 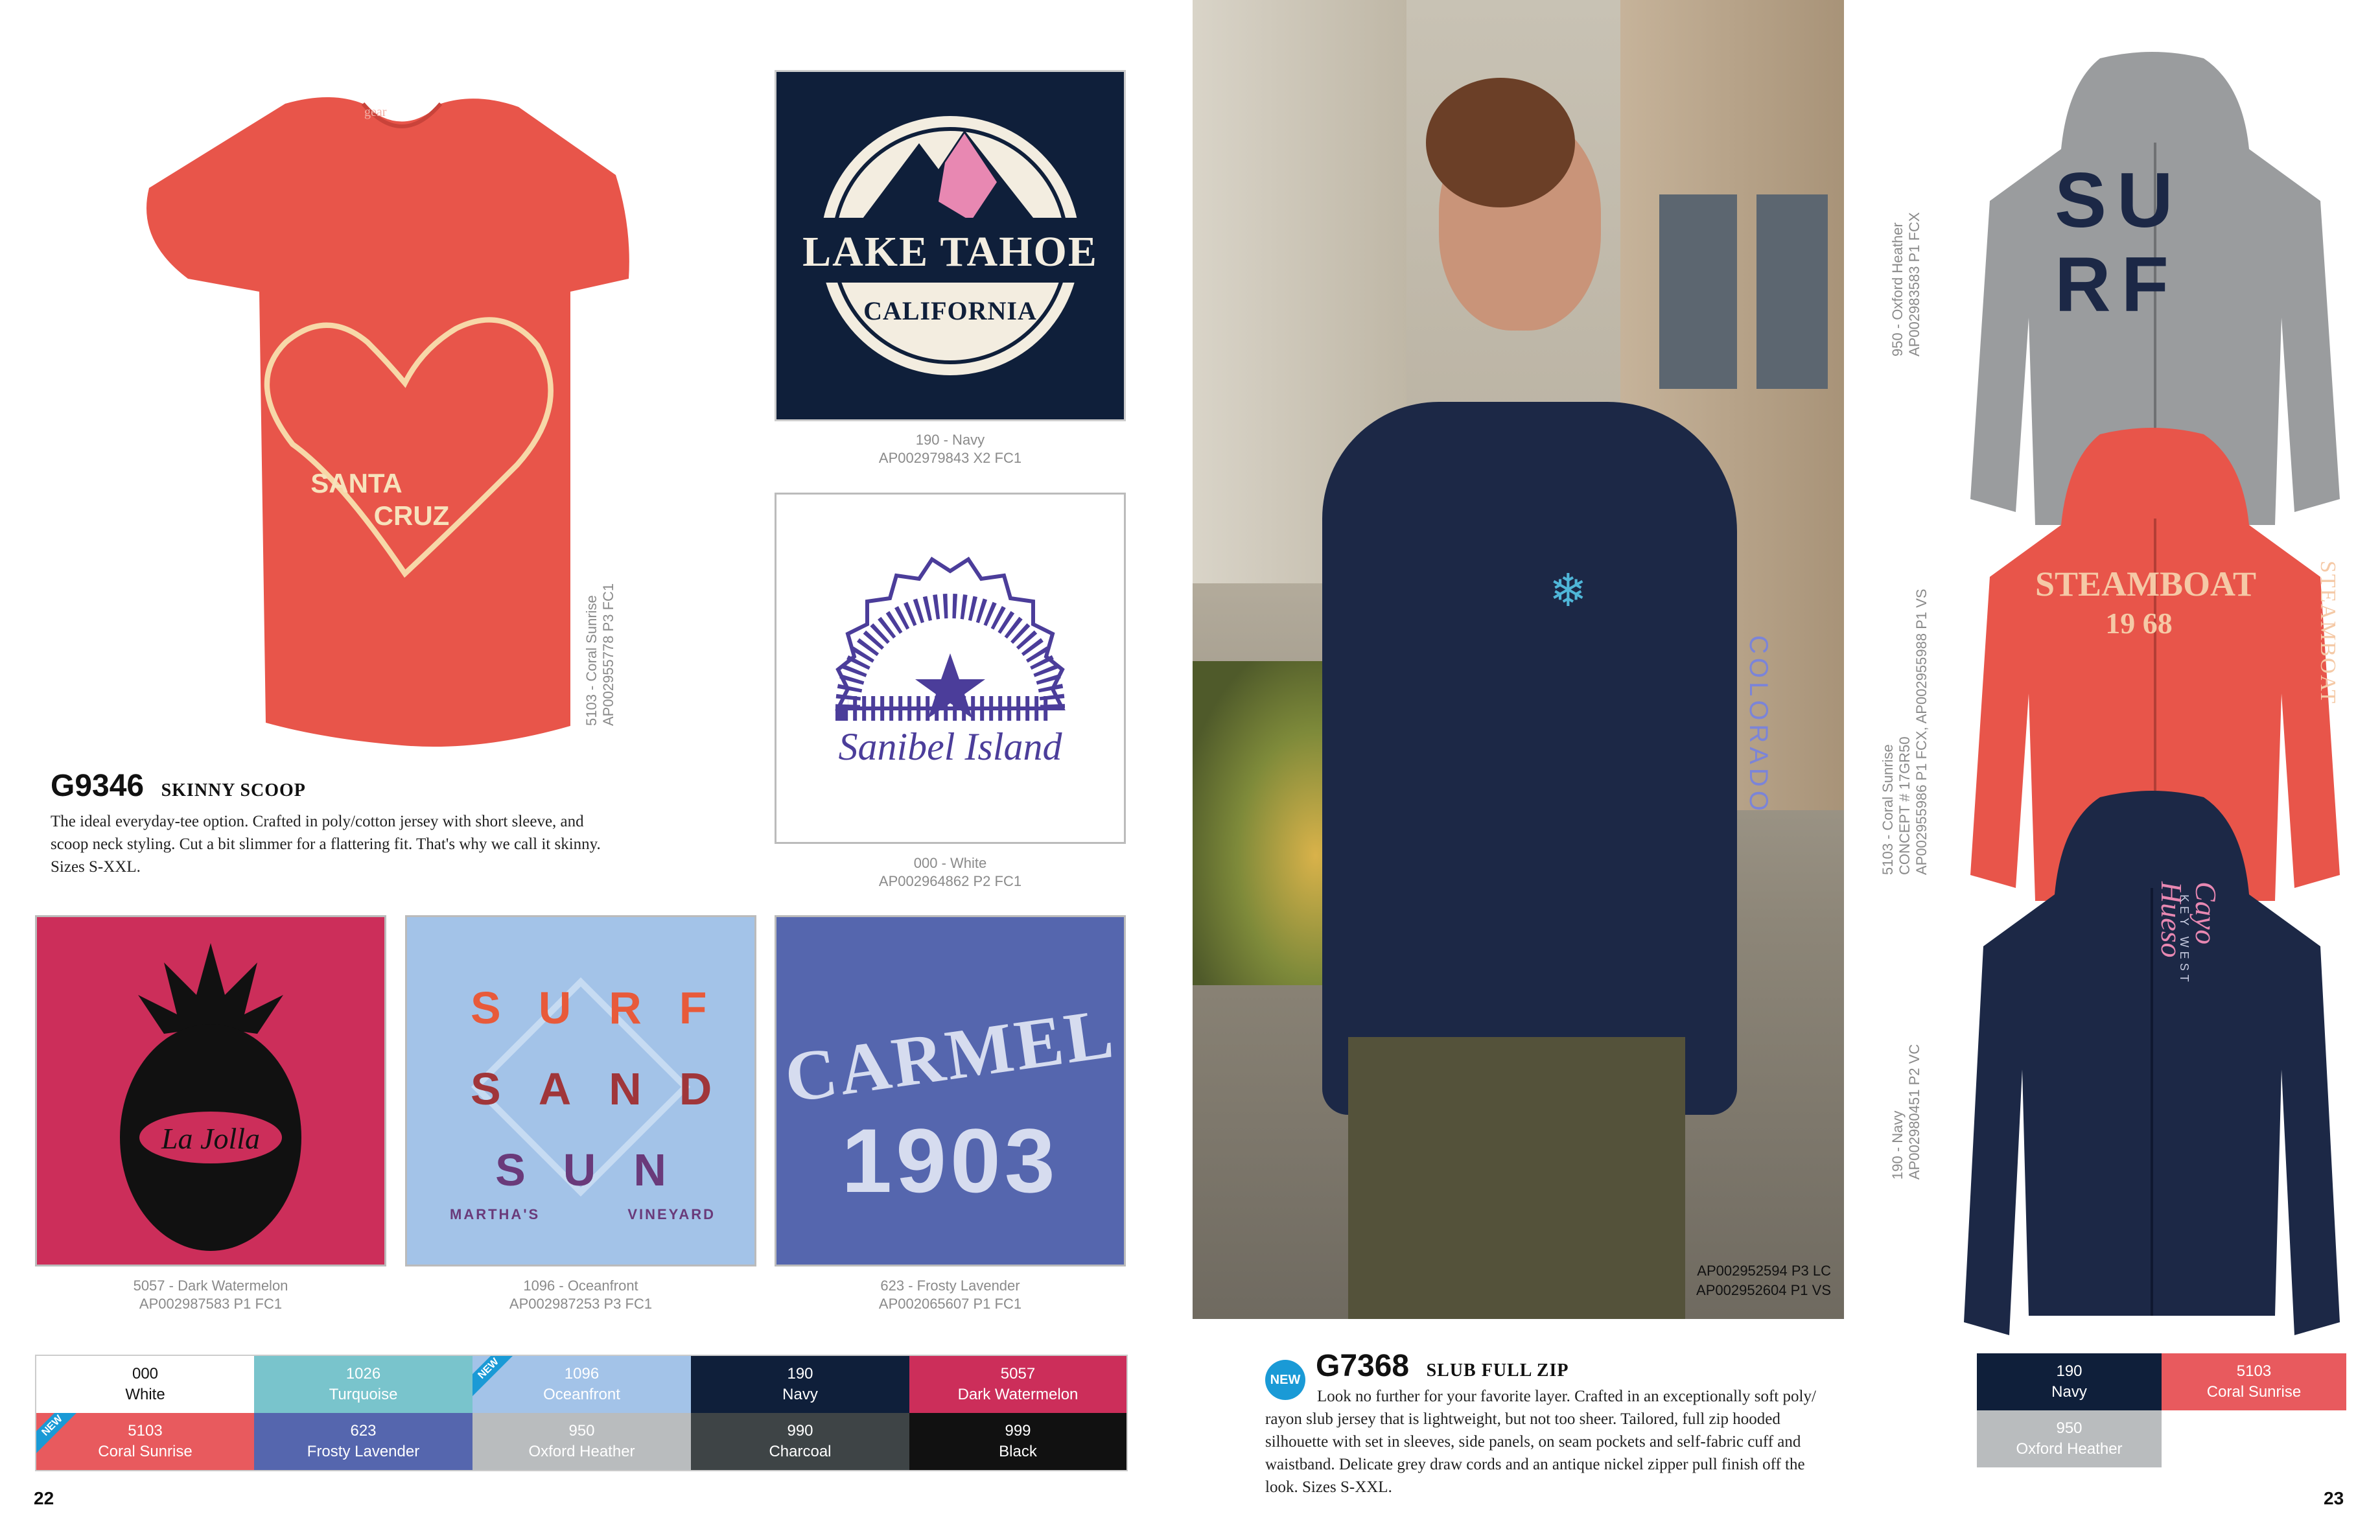 I want to click on steamboat-line2: 19 68, so click(x=2139, y=623).